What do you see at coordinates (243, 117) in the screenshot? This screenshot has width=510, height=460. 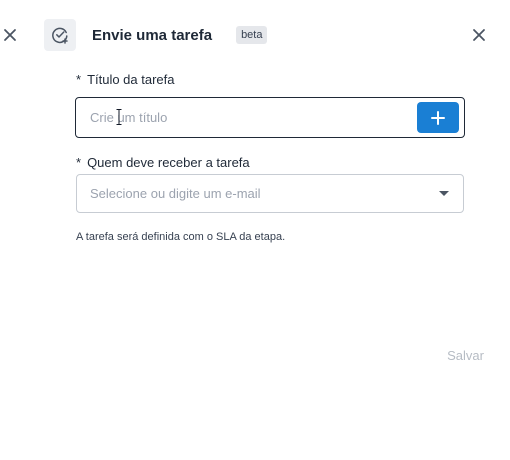 I see `task-title-input` at bounding box center [243, 117].